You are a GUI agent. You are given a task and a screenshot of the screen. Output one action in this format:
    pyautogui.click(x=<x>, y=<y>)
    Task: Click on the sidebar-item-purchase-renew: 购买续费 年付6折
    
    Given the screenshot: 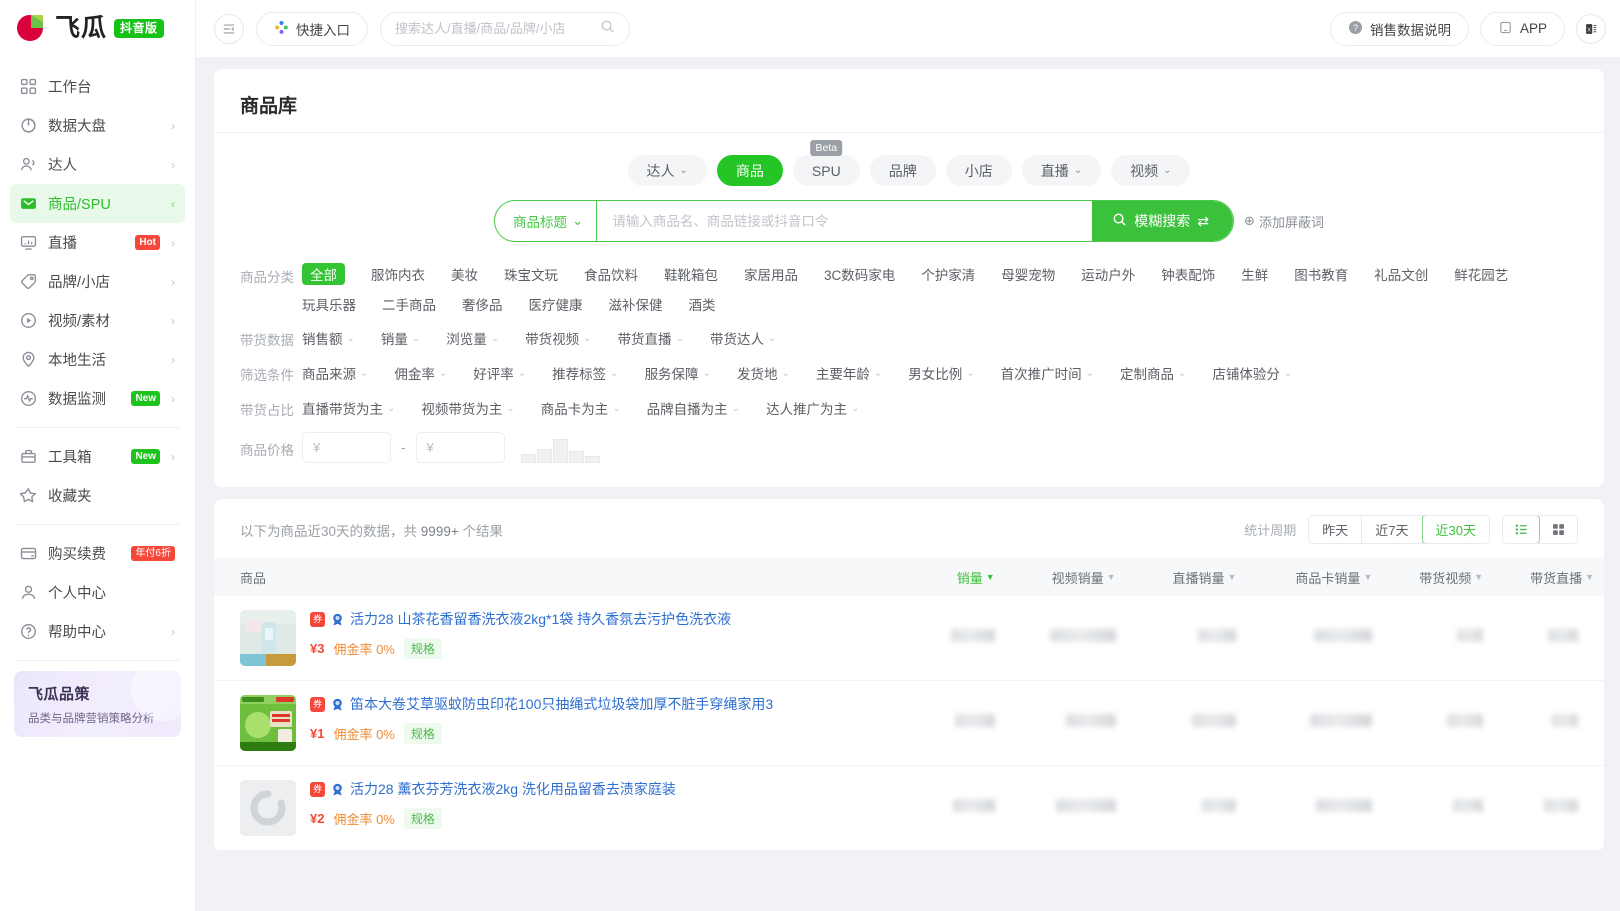 What is the action you would take?
    pyautogui.click(x=97, y=553)
    